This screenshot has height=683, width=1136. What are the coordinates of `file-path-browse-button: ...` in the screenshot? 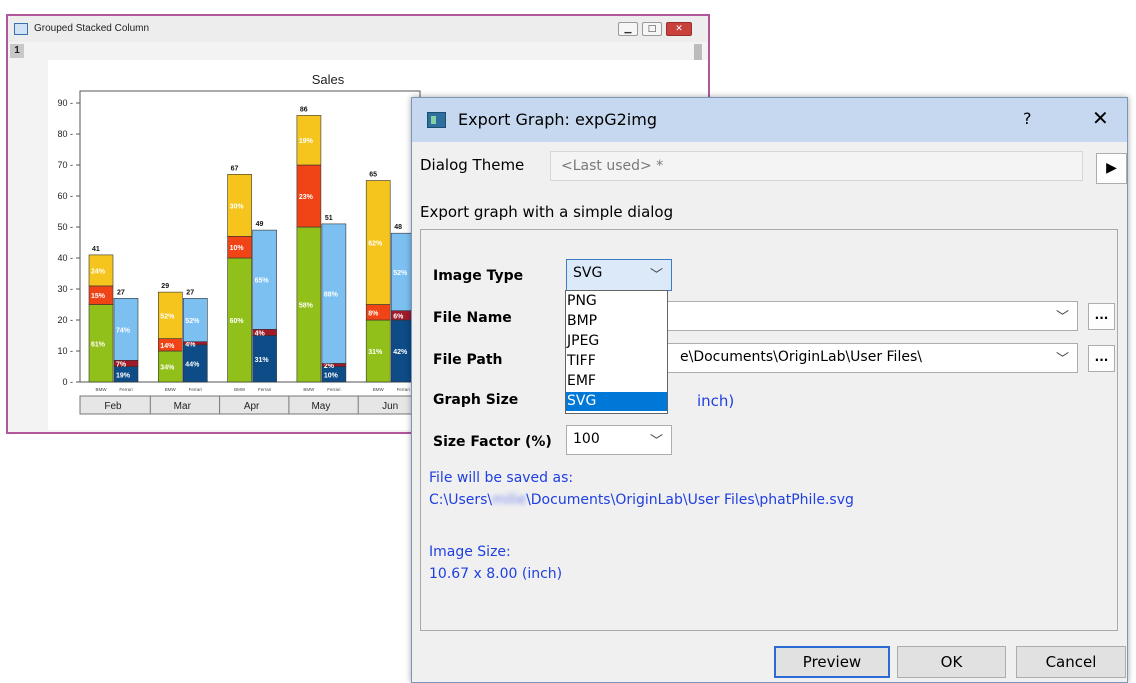 It's located at (1101, 358).